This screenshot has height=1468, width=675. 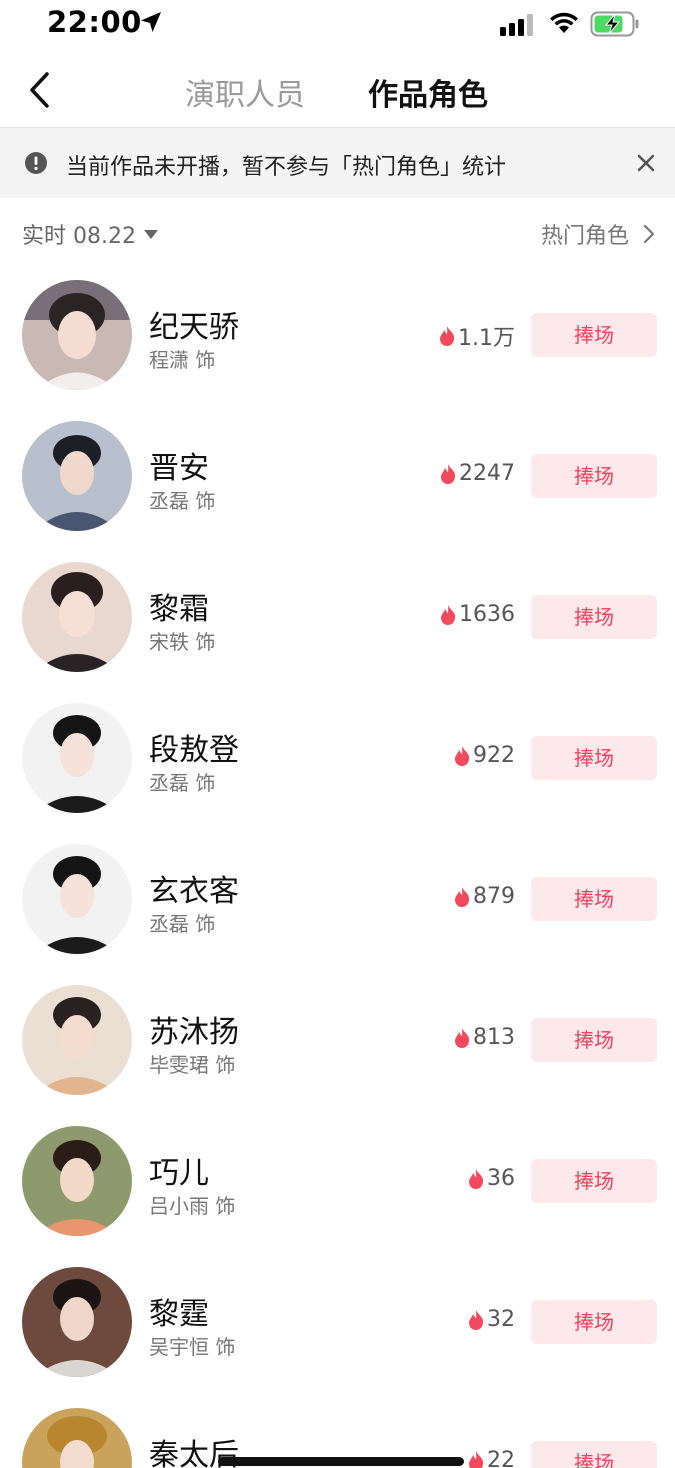 I want to click on tab-cast-crew: 演职人员, so click(x=245, y=92).